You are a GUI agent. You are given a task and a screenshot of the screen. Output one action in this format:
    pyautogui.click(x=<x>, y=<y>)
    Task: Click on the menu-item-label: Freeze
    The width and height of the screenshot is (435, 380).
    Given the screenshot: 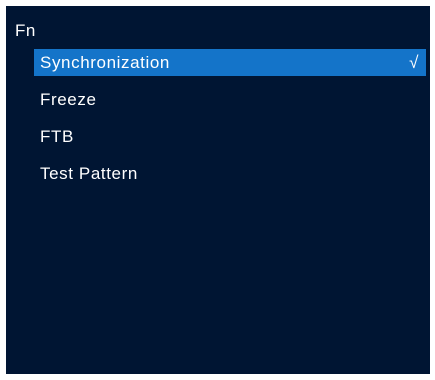 What is the action you would take?
    pyautogui.click(x=68, y=99)
    